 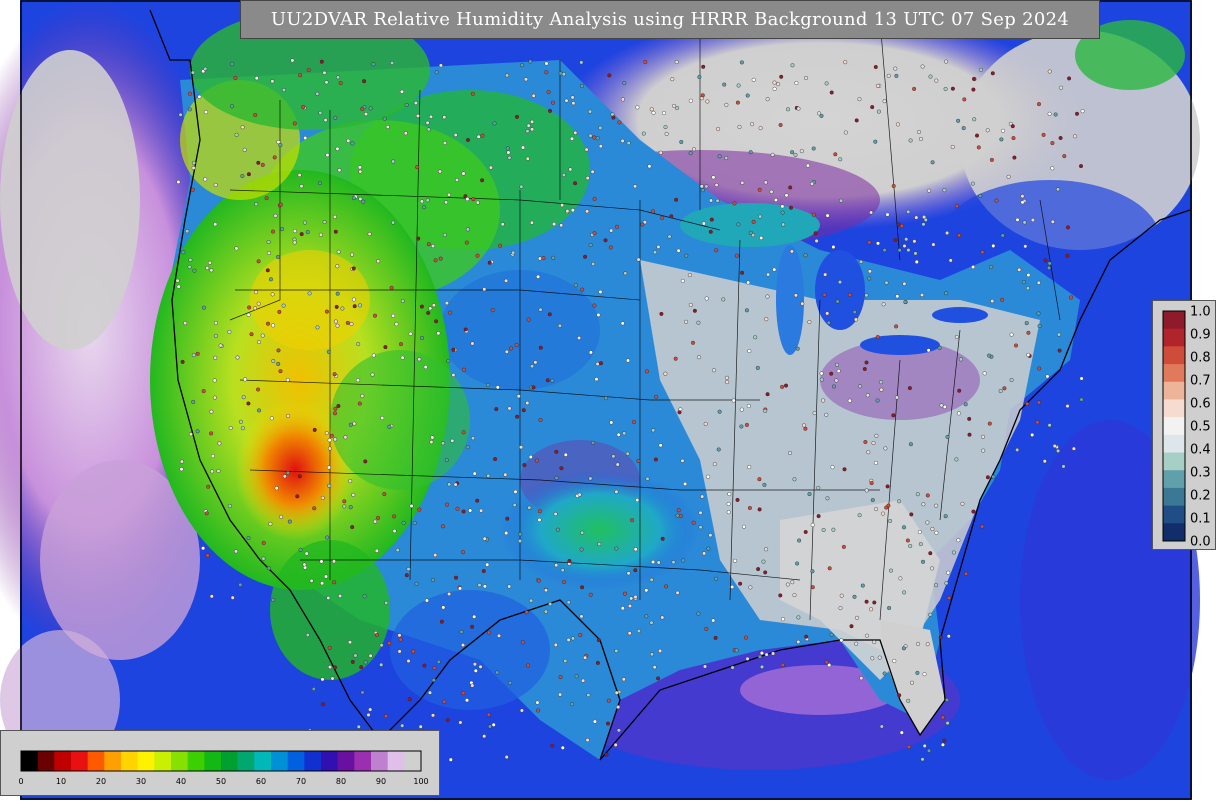 I want to click on colorado-green, so click(x=400, y=420).